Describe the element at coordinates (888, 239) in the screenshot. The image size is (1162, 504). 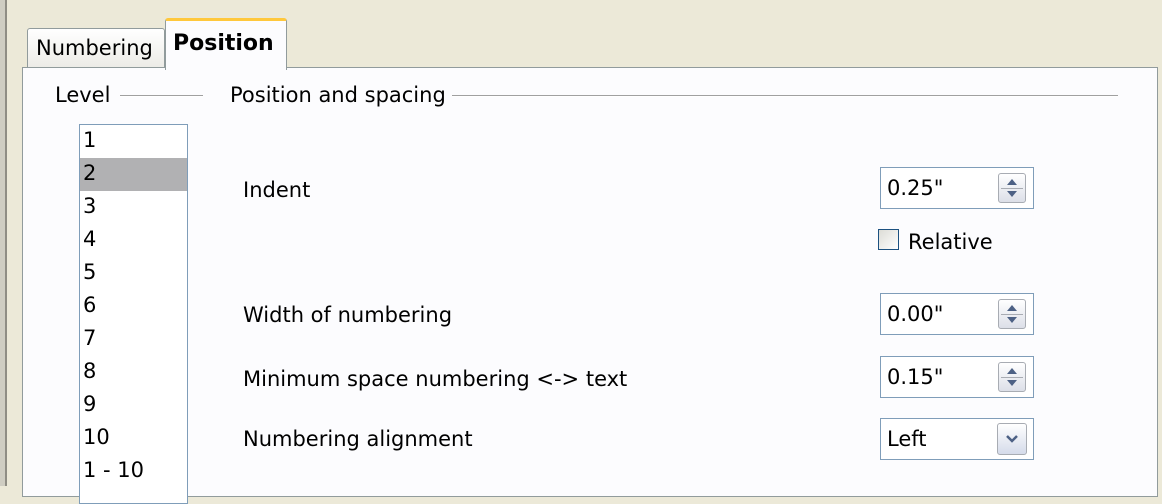
I see `relative-checkbox` at that location.